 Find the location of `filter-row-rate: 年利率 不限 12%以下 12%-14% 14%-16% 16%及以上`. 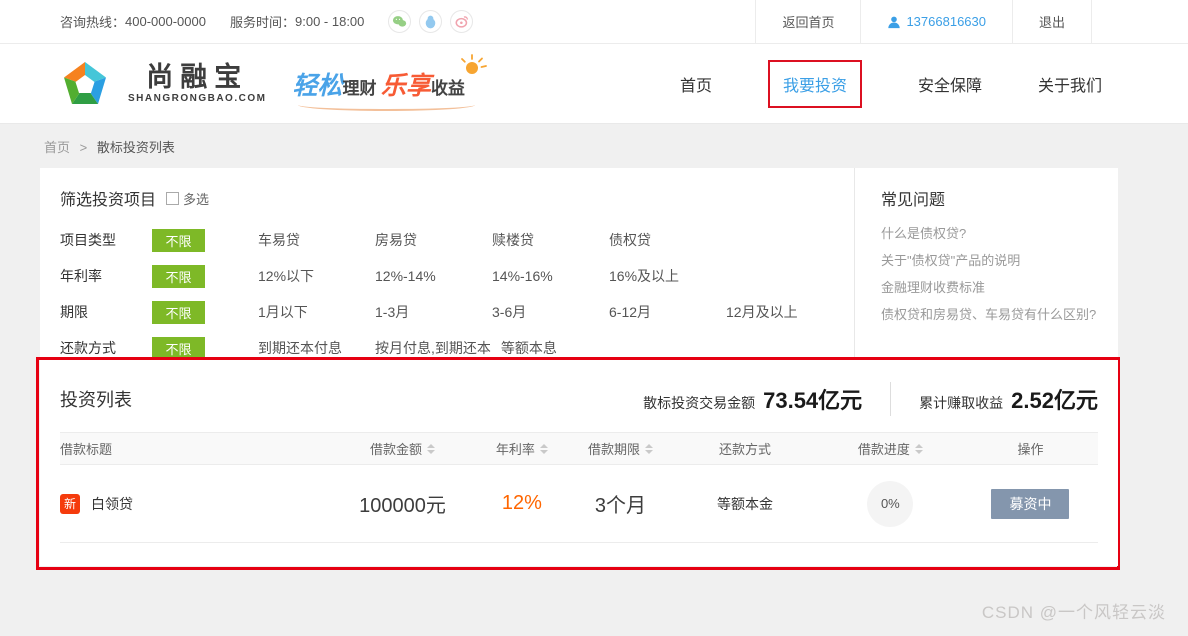

filter-row-rate: 年利率 不限 12%以下 12%-14% 14%-16% 16%及以上 is located at coordinates (457, 276).